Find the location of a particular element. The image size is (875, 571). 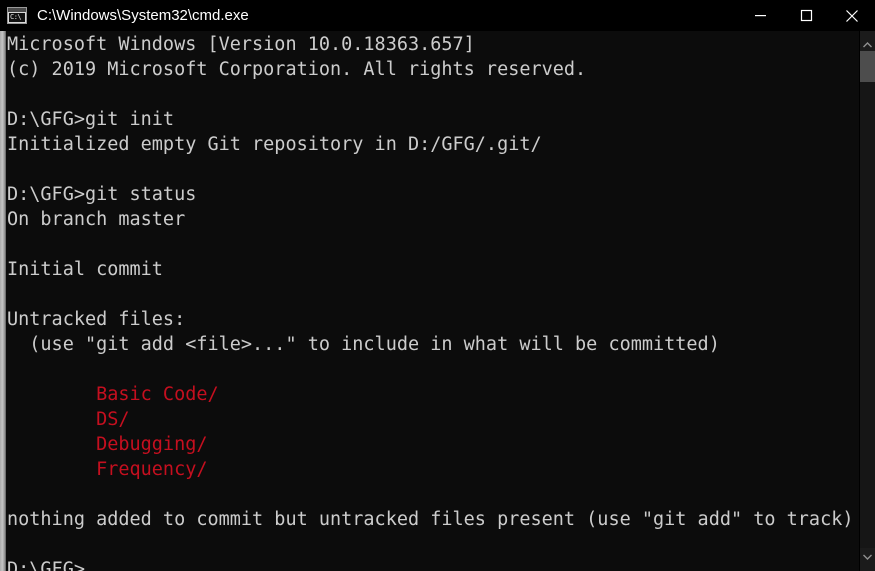

scroll-down-arrow-icon is located at coordinates (867, 556).